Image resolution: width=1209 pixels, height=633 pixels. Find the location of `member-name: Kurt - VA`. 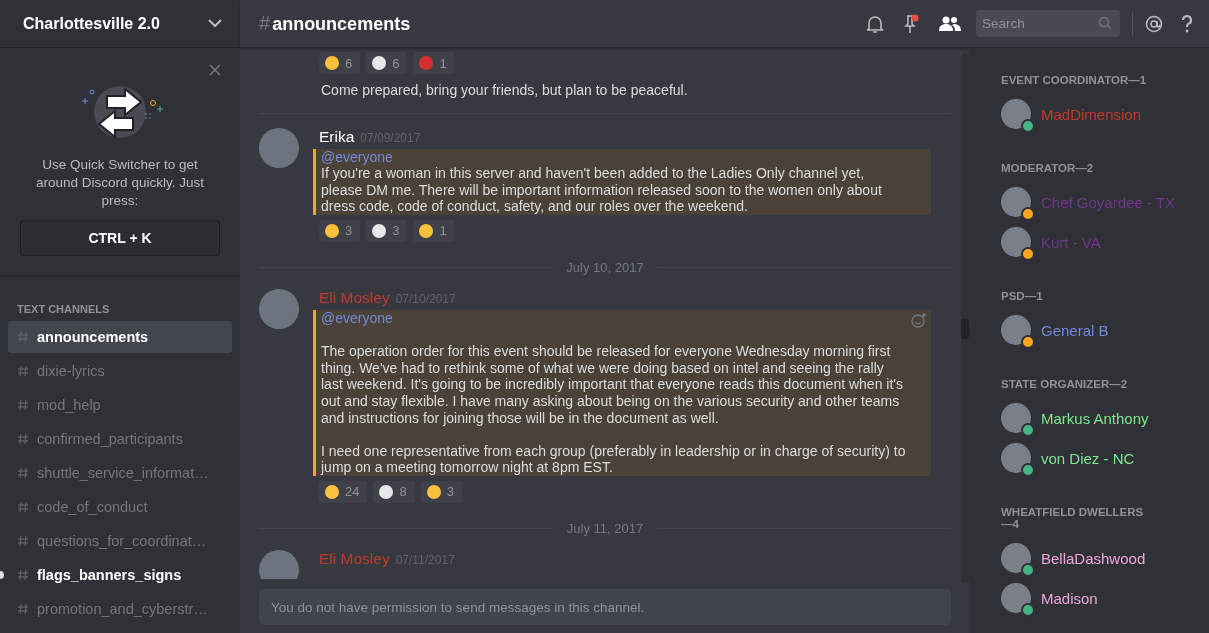

member-name: Kurt - VA is located at coordinates (1071, 242).